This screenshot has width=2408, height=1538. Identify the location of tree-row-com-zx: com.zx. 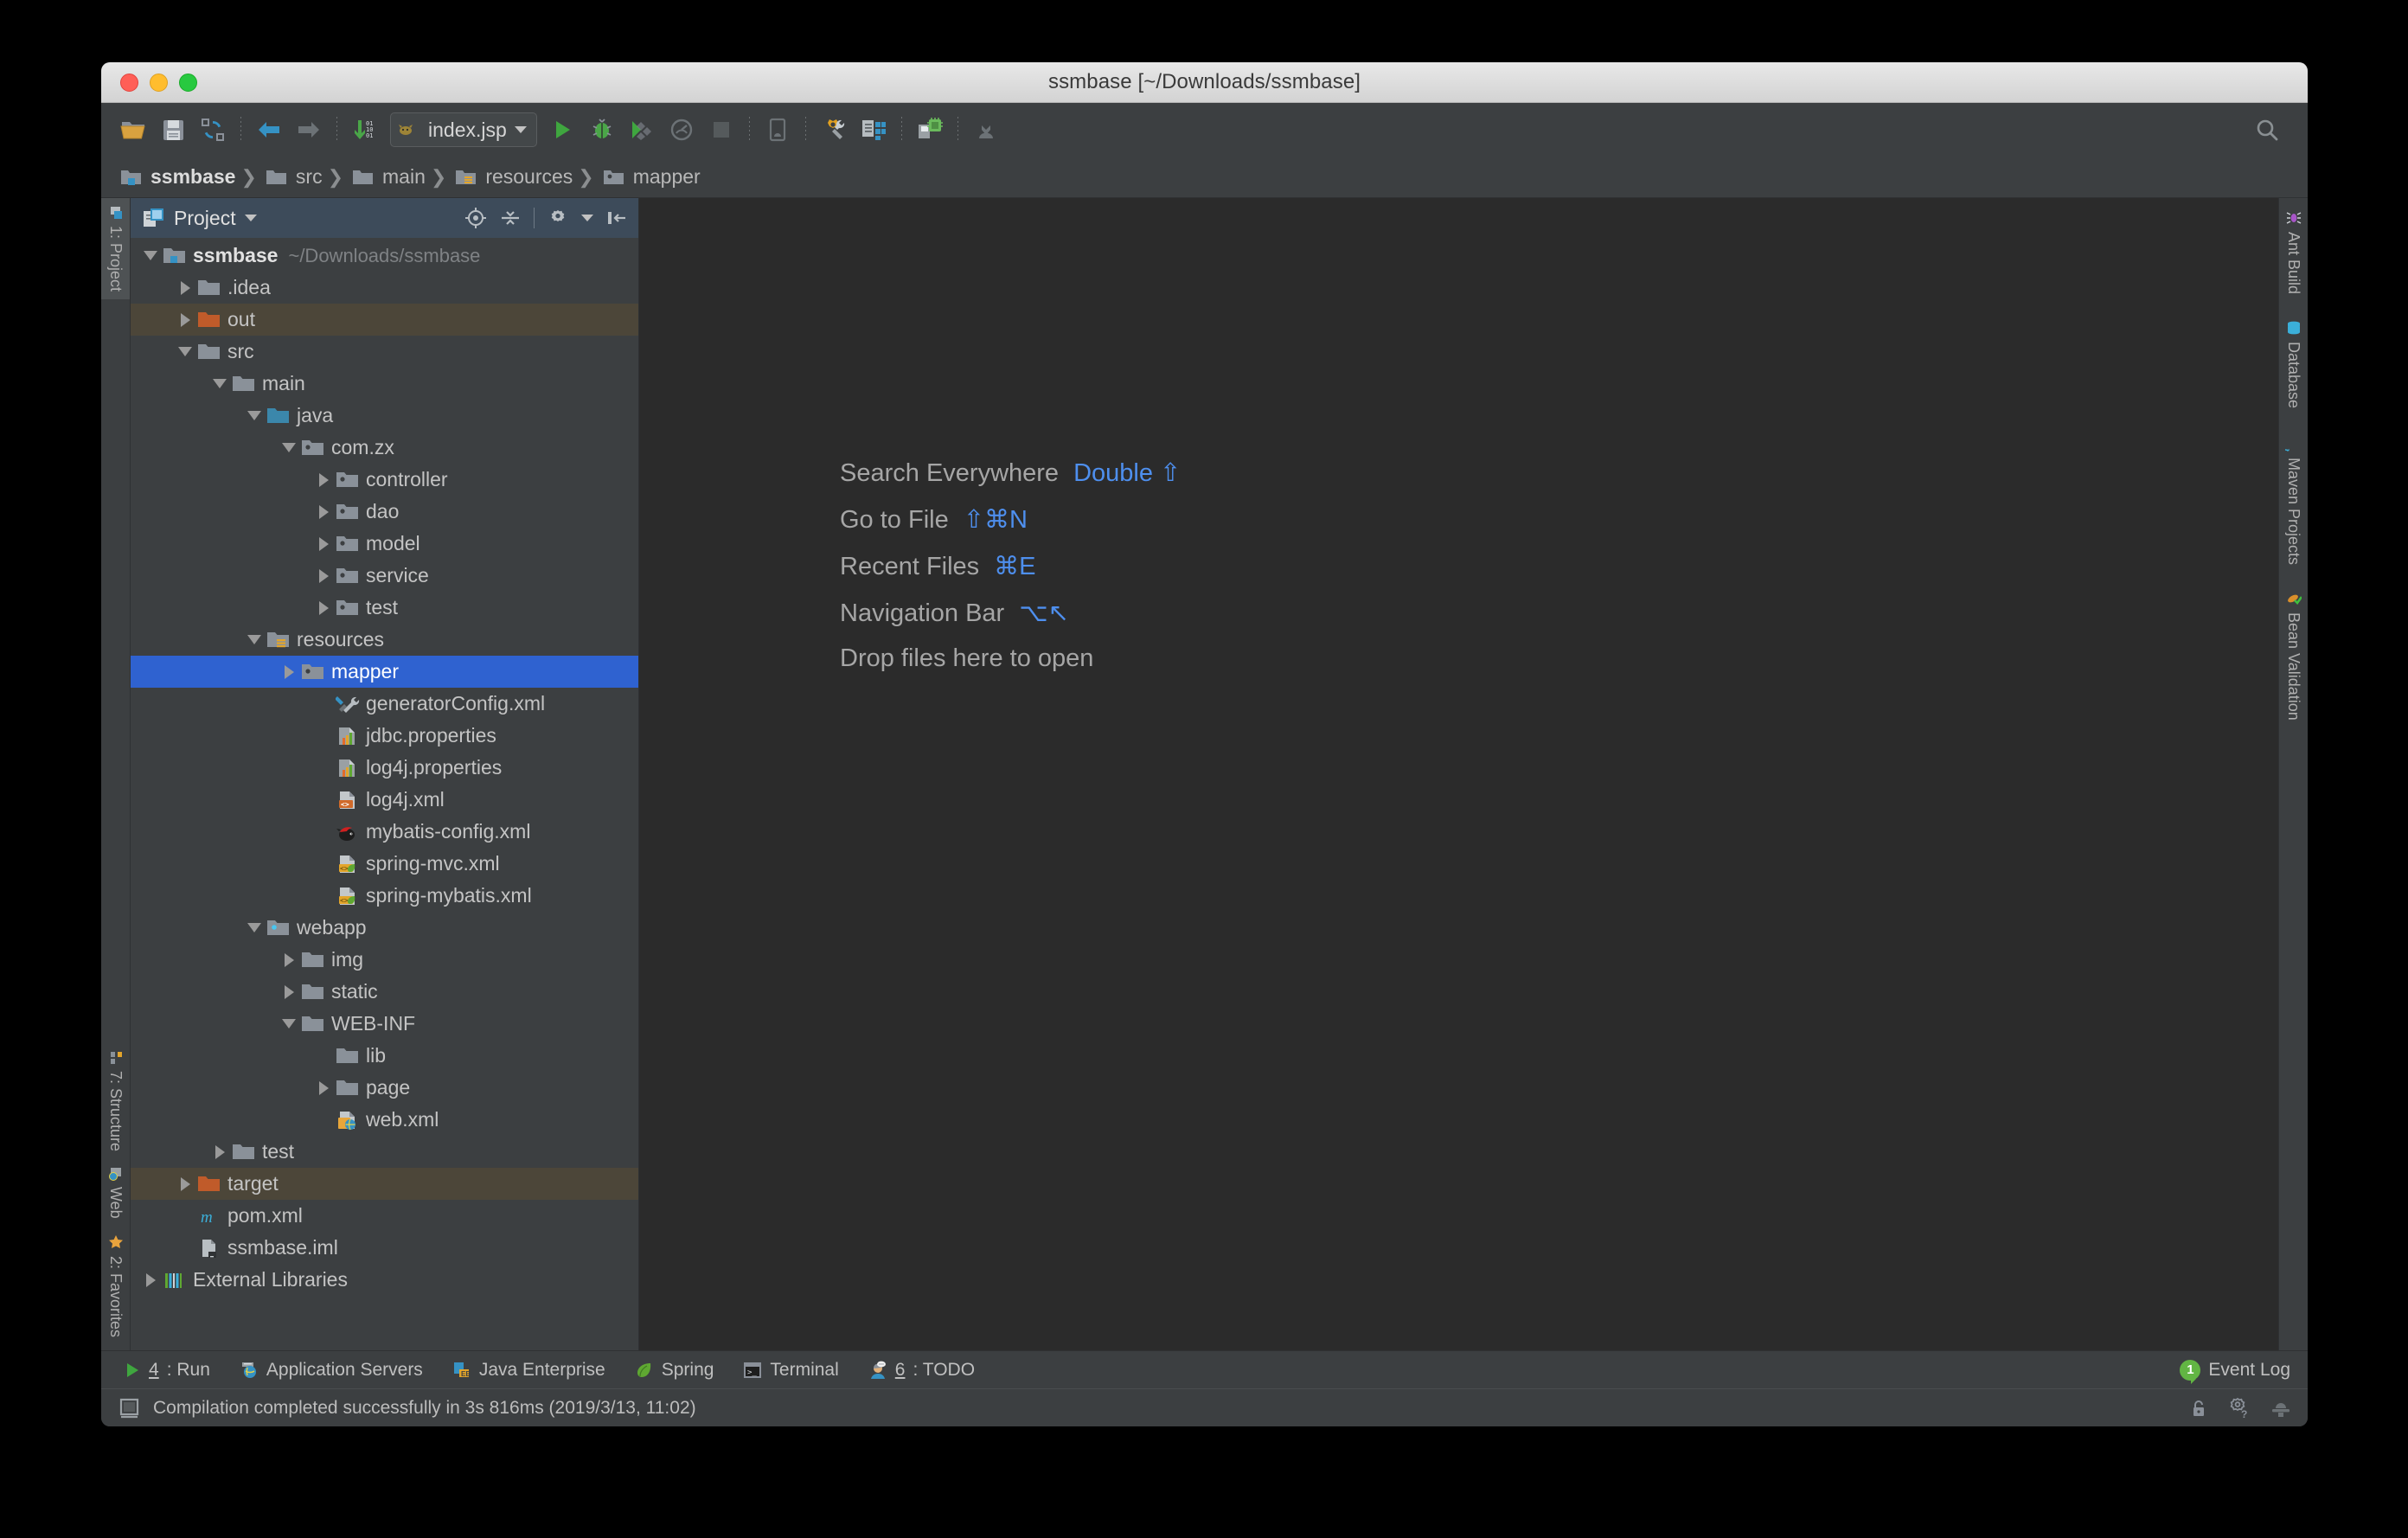
(384, 448).